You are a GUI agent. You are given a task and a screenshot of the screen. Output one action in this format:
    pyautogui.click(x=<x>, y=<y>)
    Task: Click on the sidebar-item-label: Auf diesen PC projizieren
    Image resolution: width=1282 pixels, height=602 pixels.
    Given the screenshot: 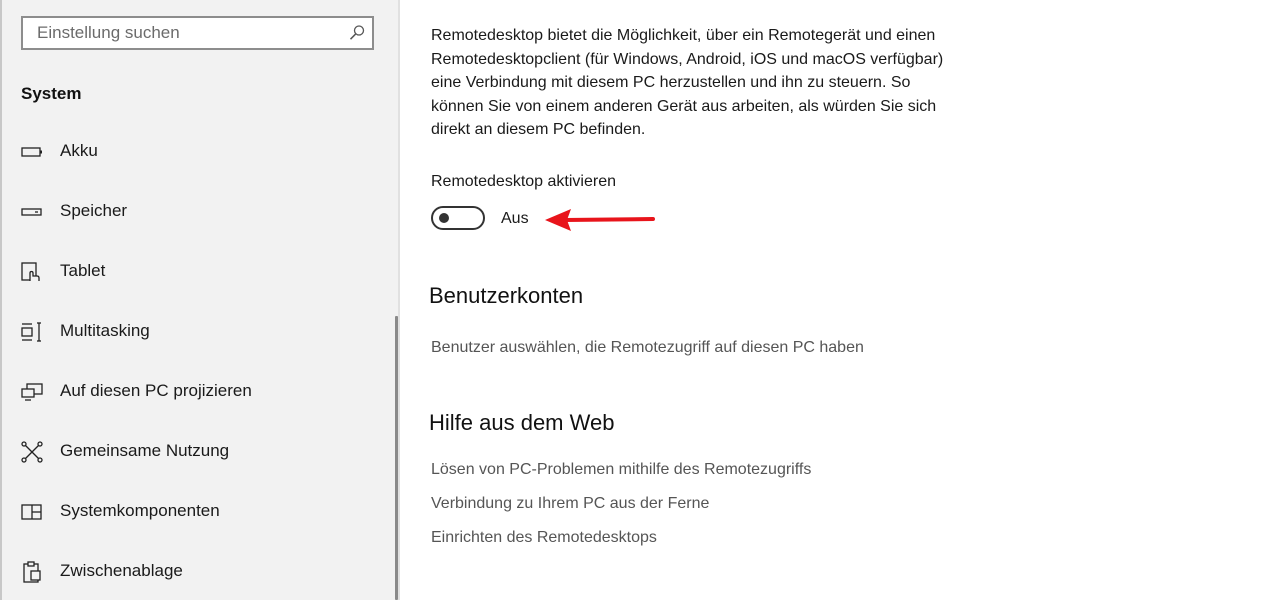 What is the action you would take?
    pyautogui.click(x=156, y=390)
    